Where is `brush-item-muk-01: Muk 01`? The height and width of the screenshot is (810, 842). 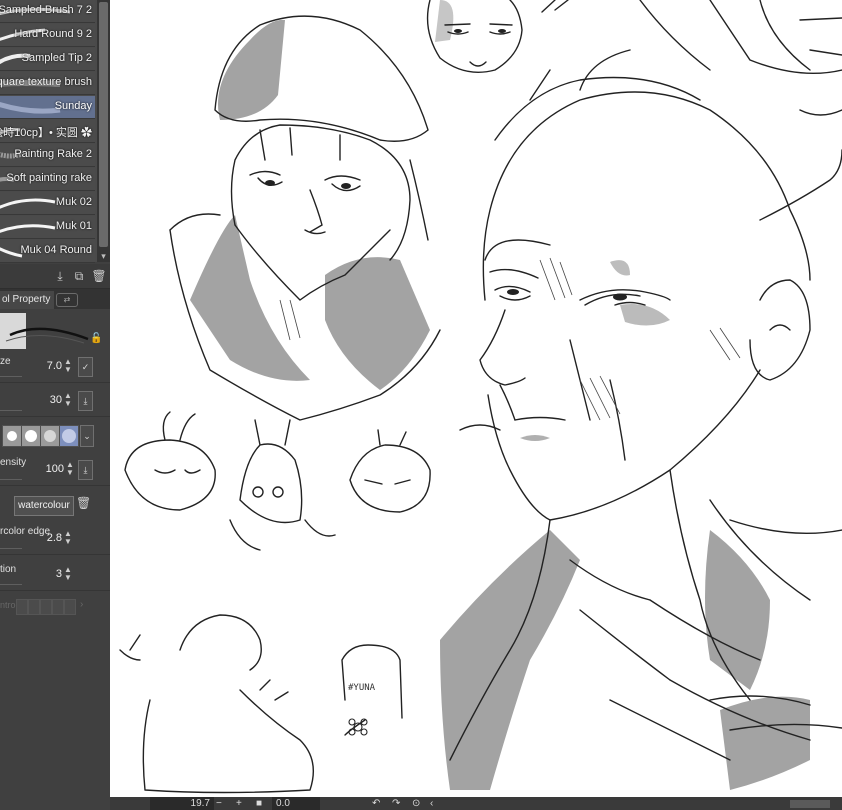 brush-item-muk-01: Muk 01 is located at coordinates (47, 227).